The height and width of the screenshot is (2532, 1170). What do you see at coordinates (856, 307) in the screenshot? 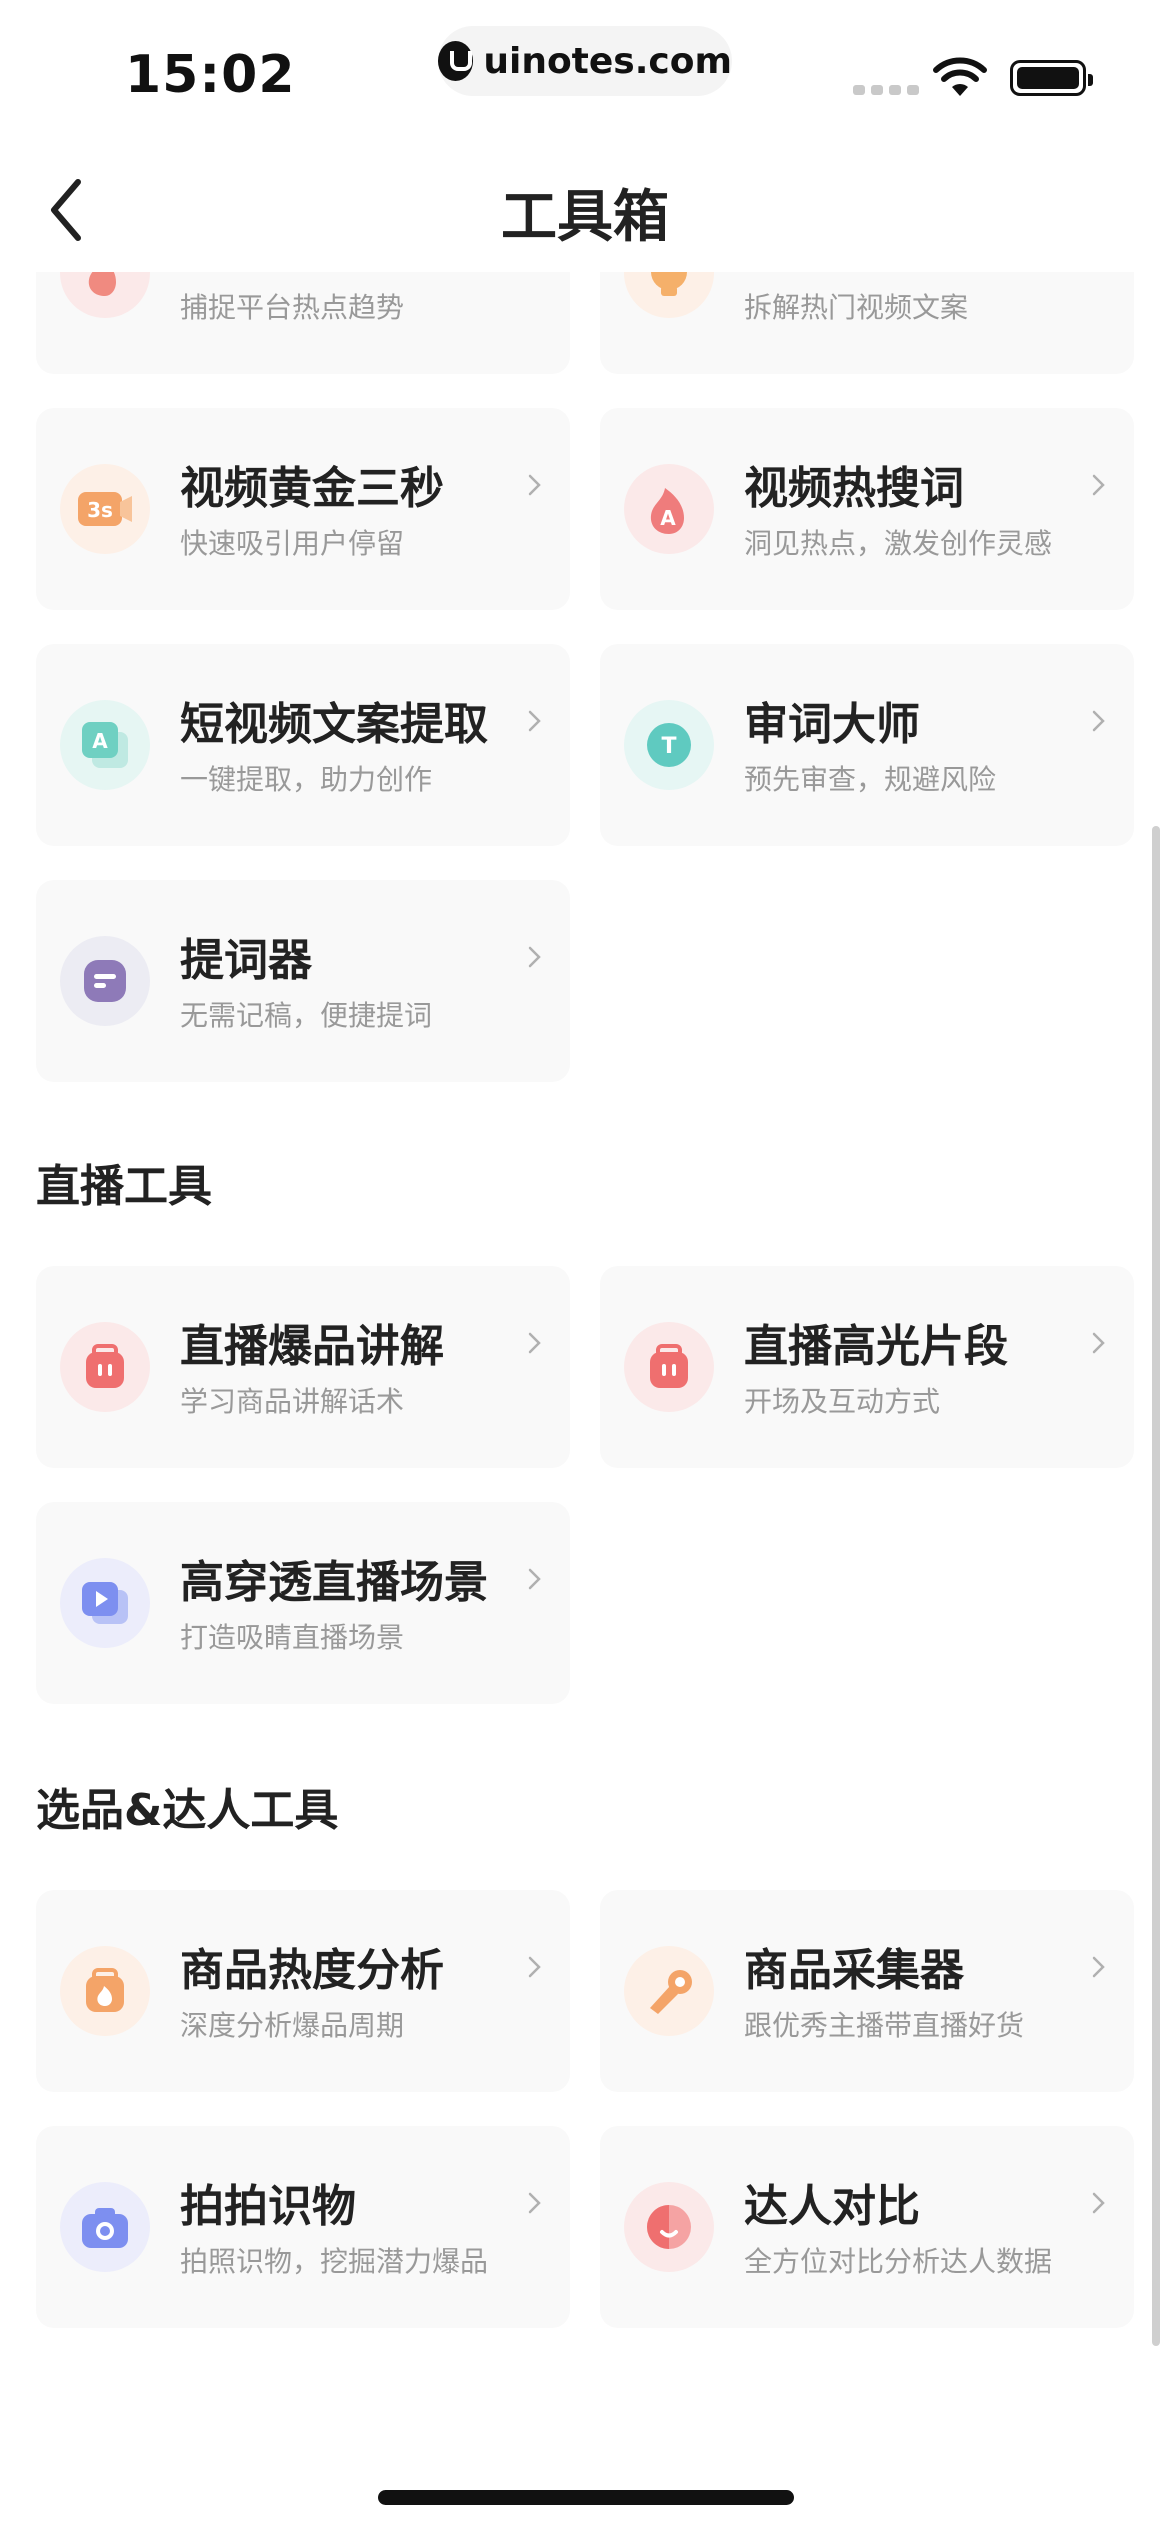
I see `tool-subtitle: 拆解热门视频文案` at bounding box center [856, 307].